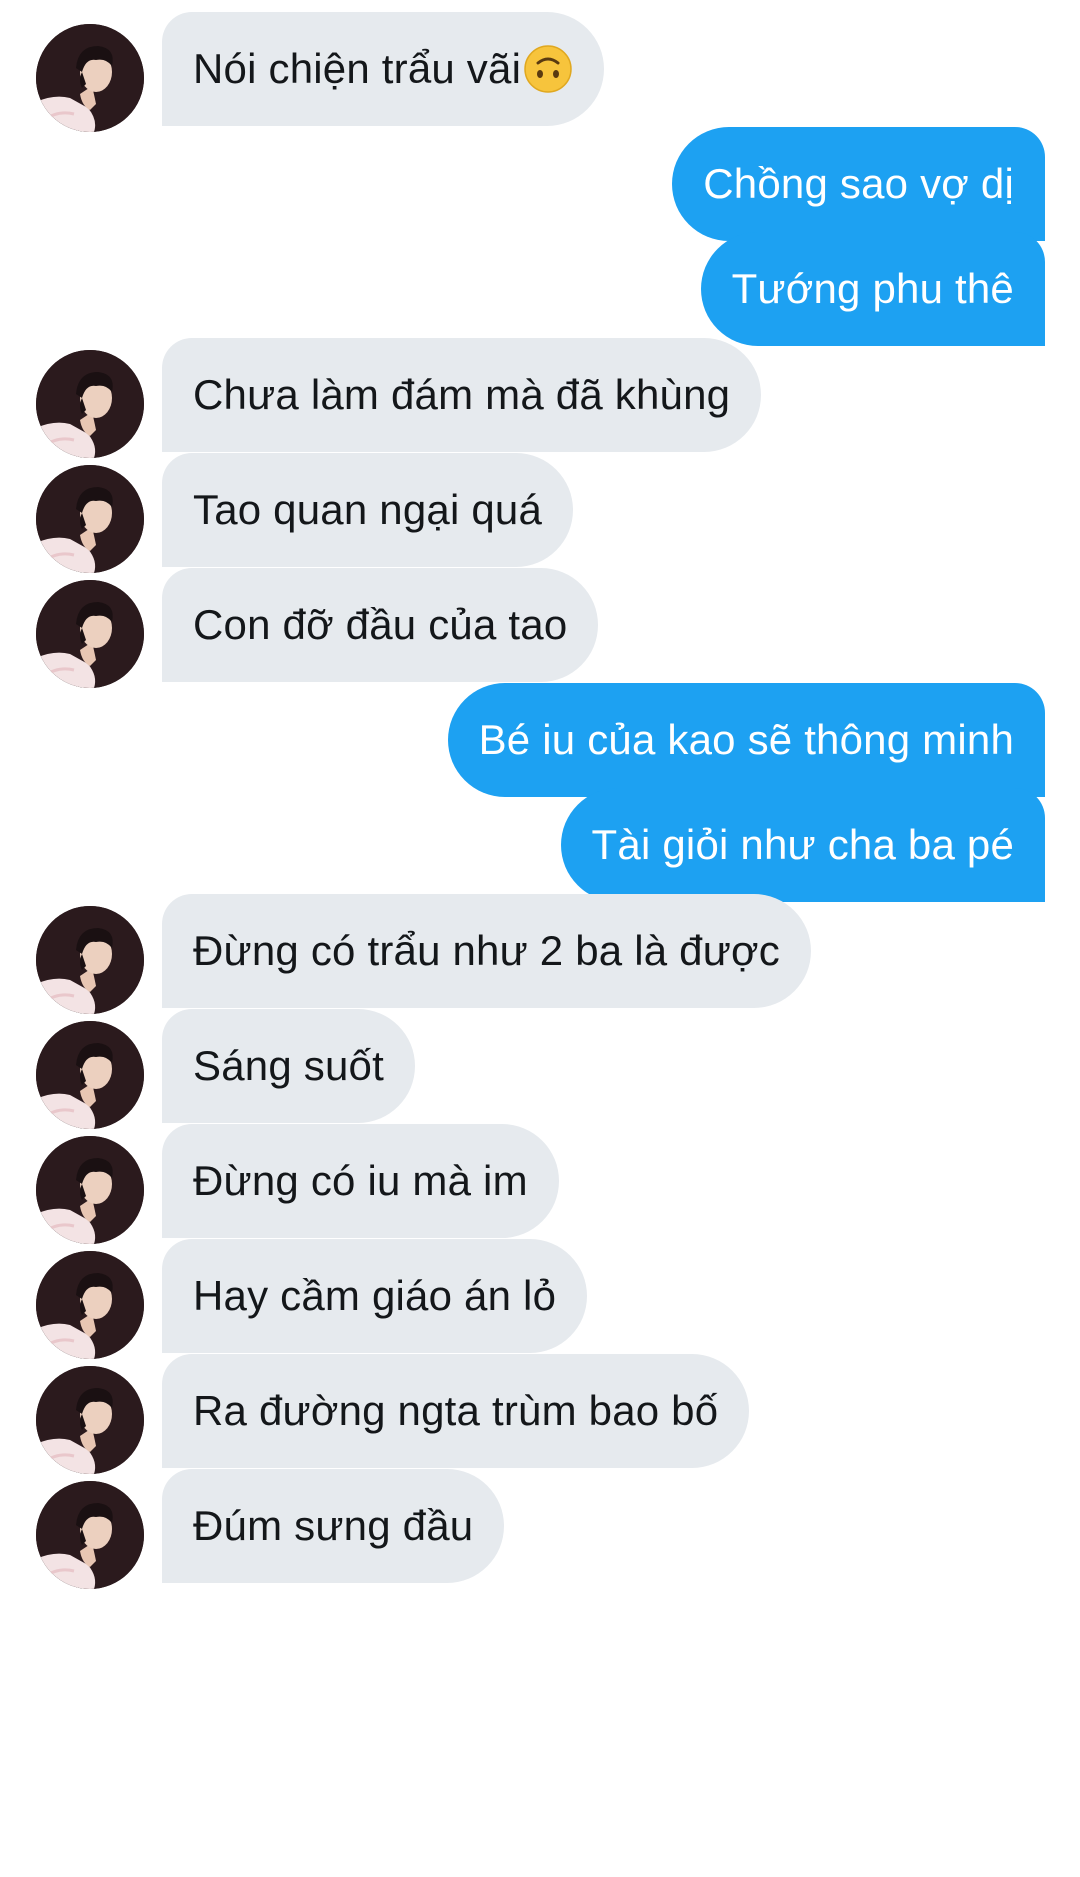 This screenshot has width=1080, height=1877. What do you see at coordinates (540, 1529) in the screenshot?
I see `message-row-incoming: Đúm sưng đầu` at bounding box center [540, 1529].